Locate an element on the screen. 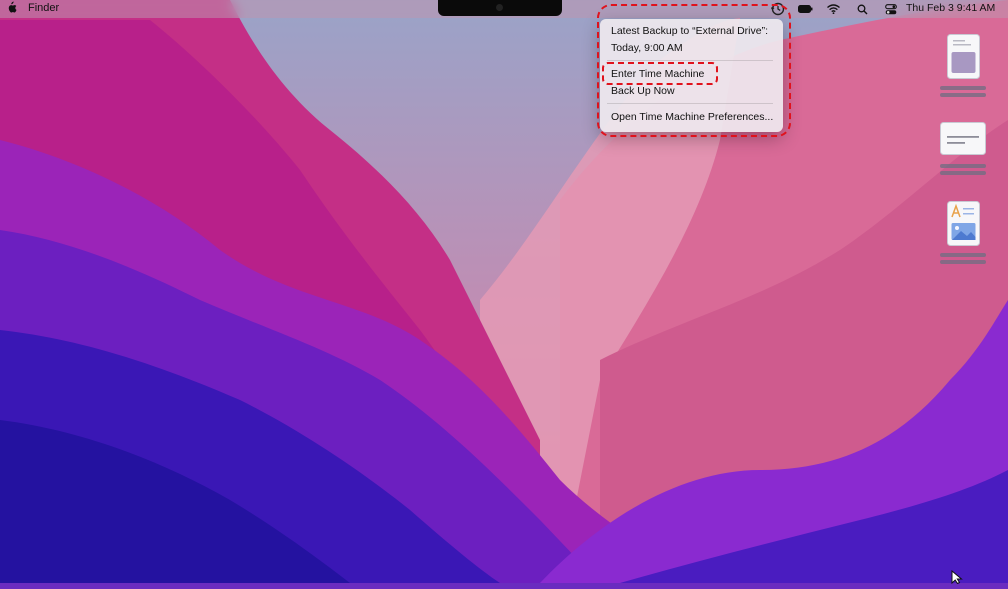  camera-icon is located at coordinates (499, 7).